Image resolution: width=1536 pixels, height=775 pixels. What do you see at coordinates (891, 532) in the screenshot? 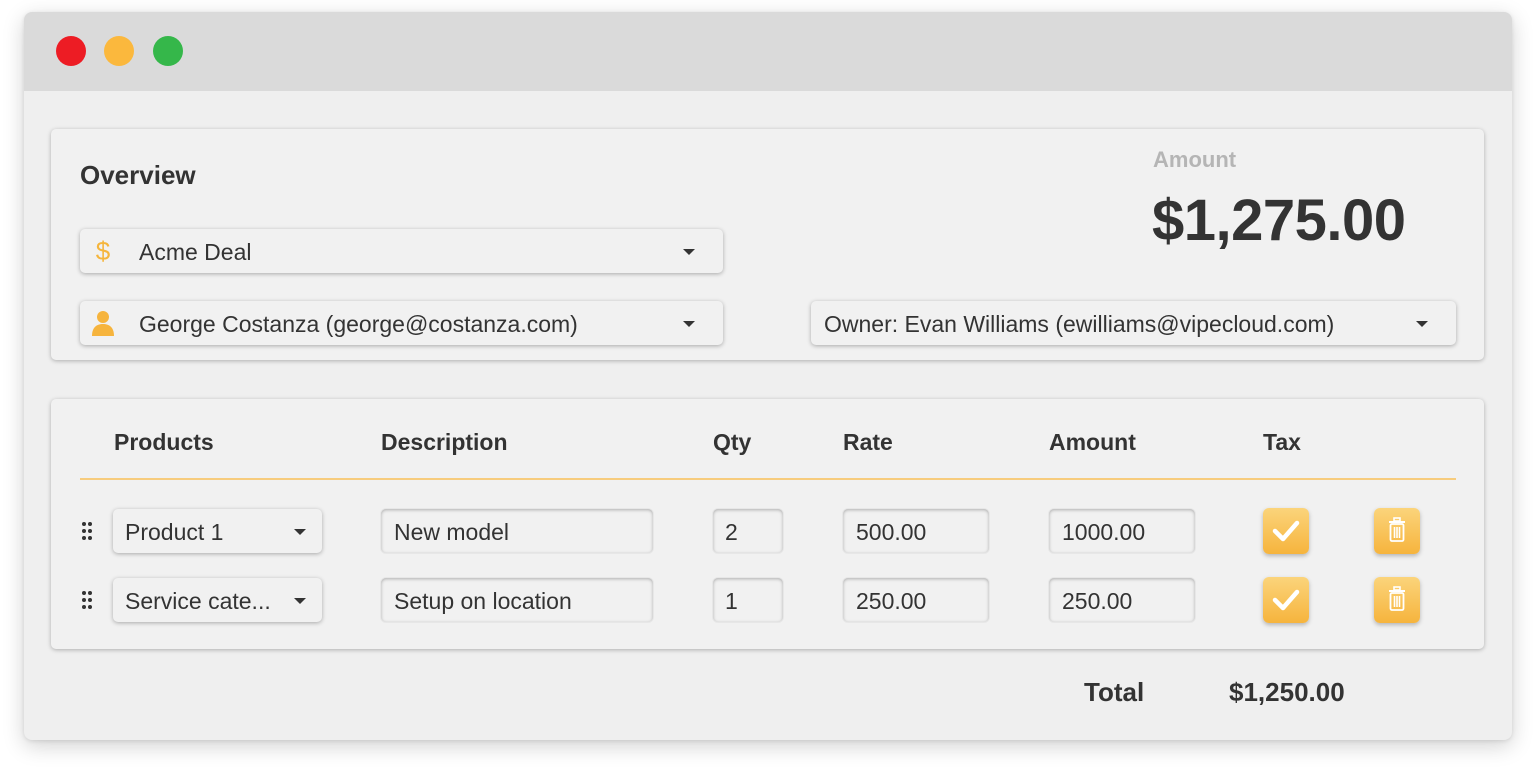
I see `rate-value: 500.00` at bounding box center [891, 532].